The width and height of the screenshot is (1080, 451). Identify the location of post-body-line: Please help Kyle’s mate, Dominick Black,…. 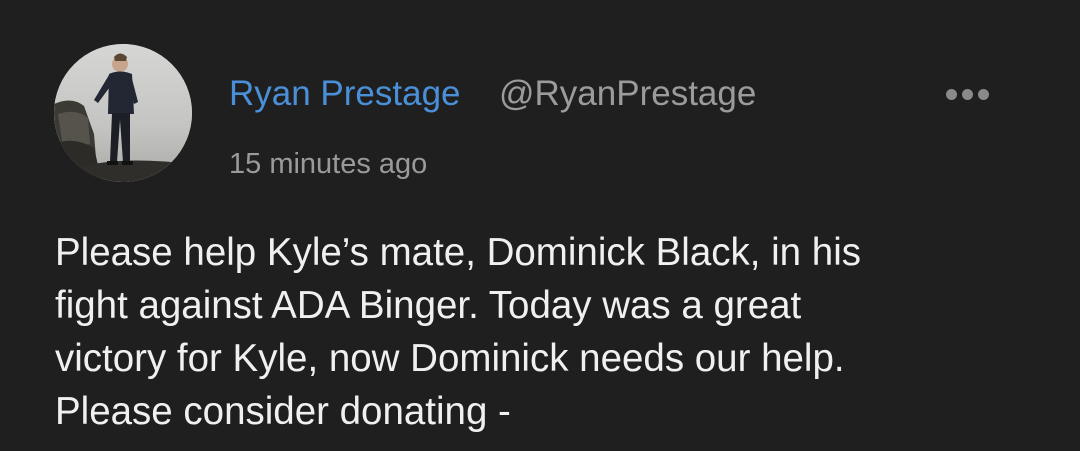
(458, 252).